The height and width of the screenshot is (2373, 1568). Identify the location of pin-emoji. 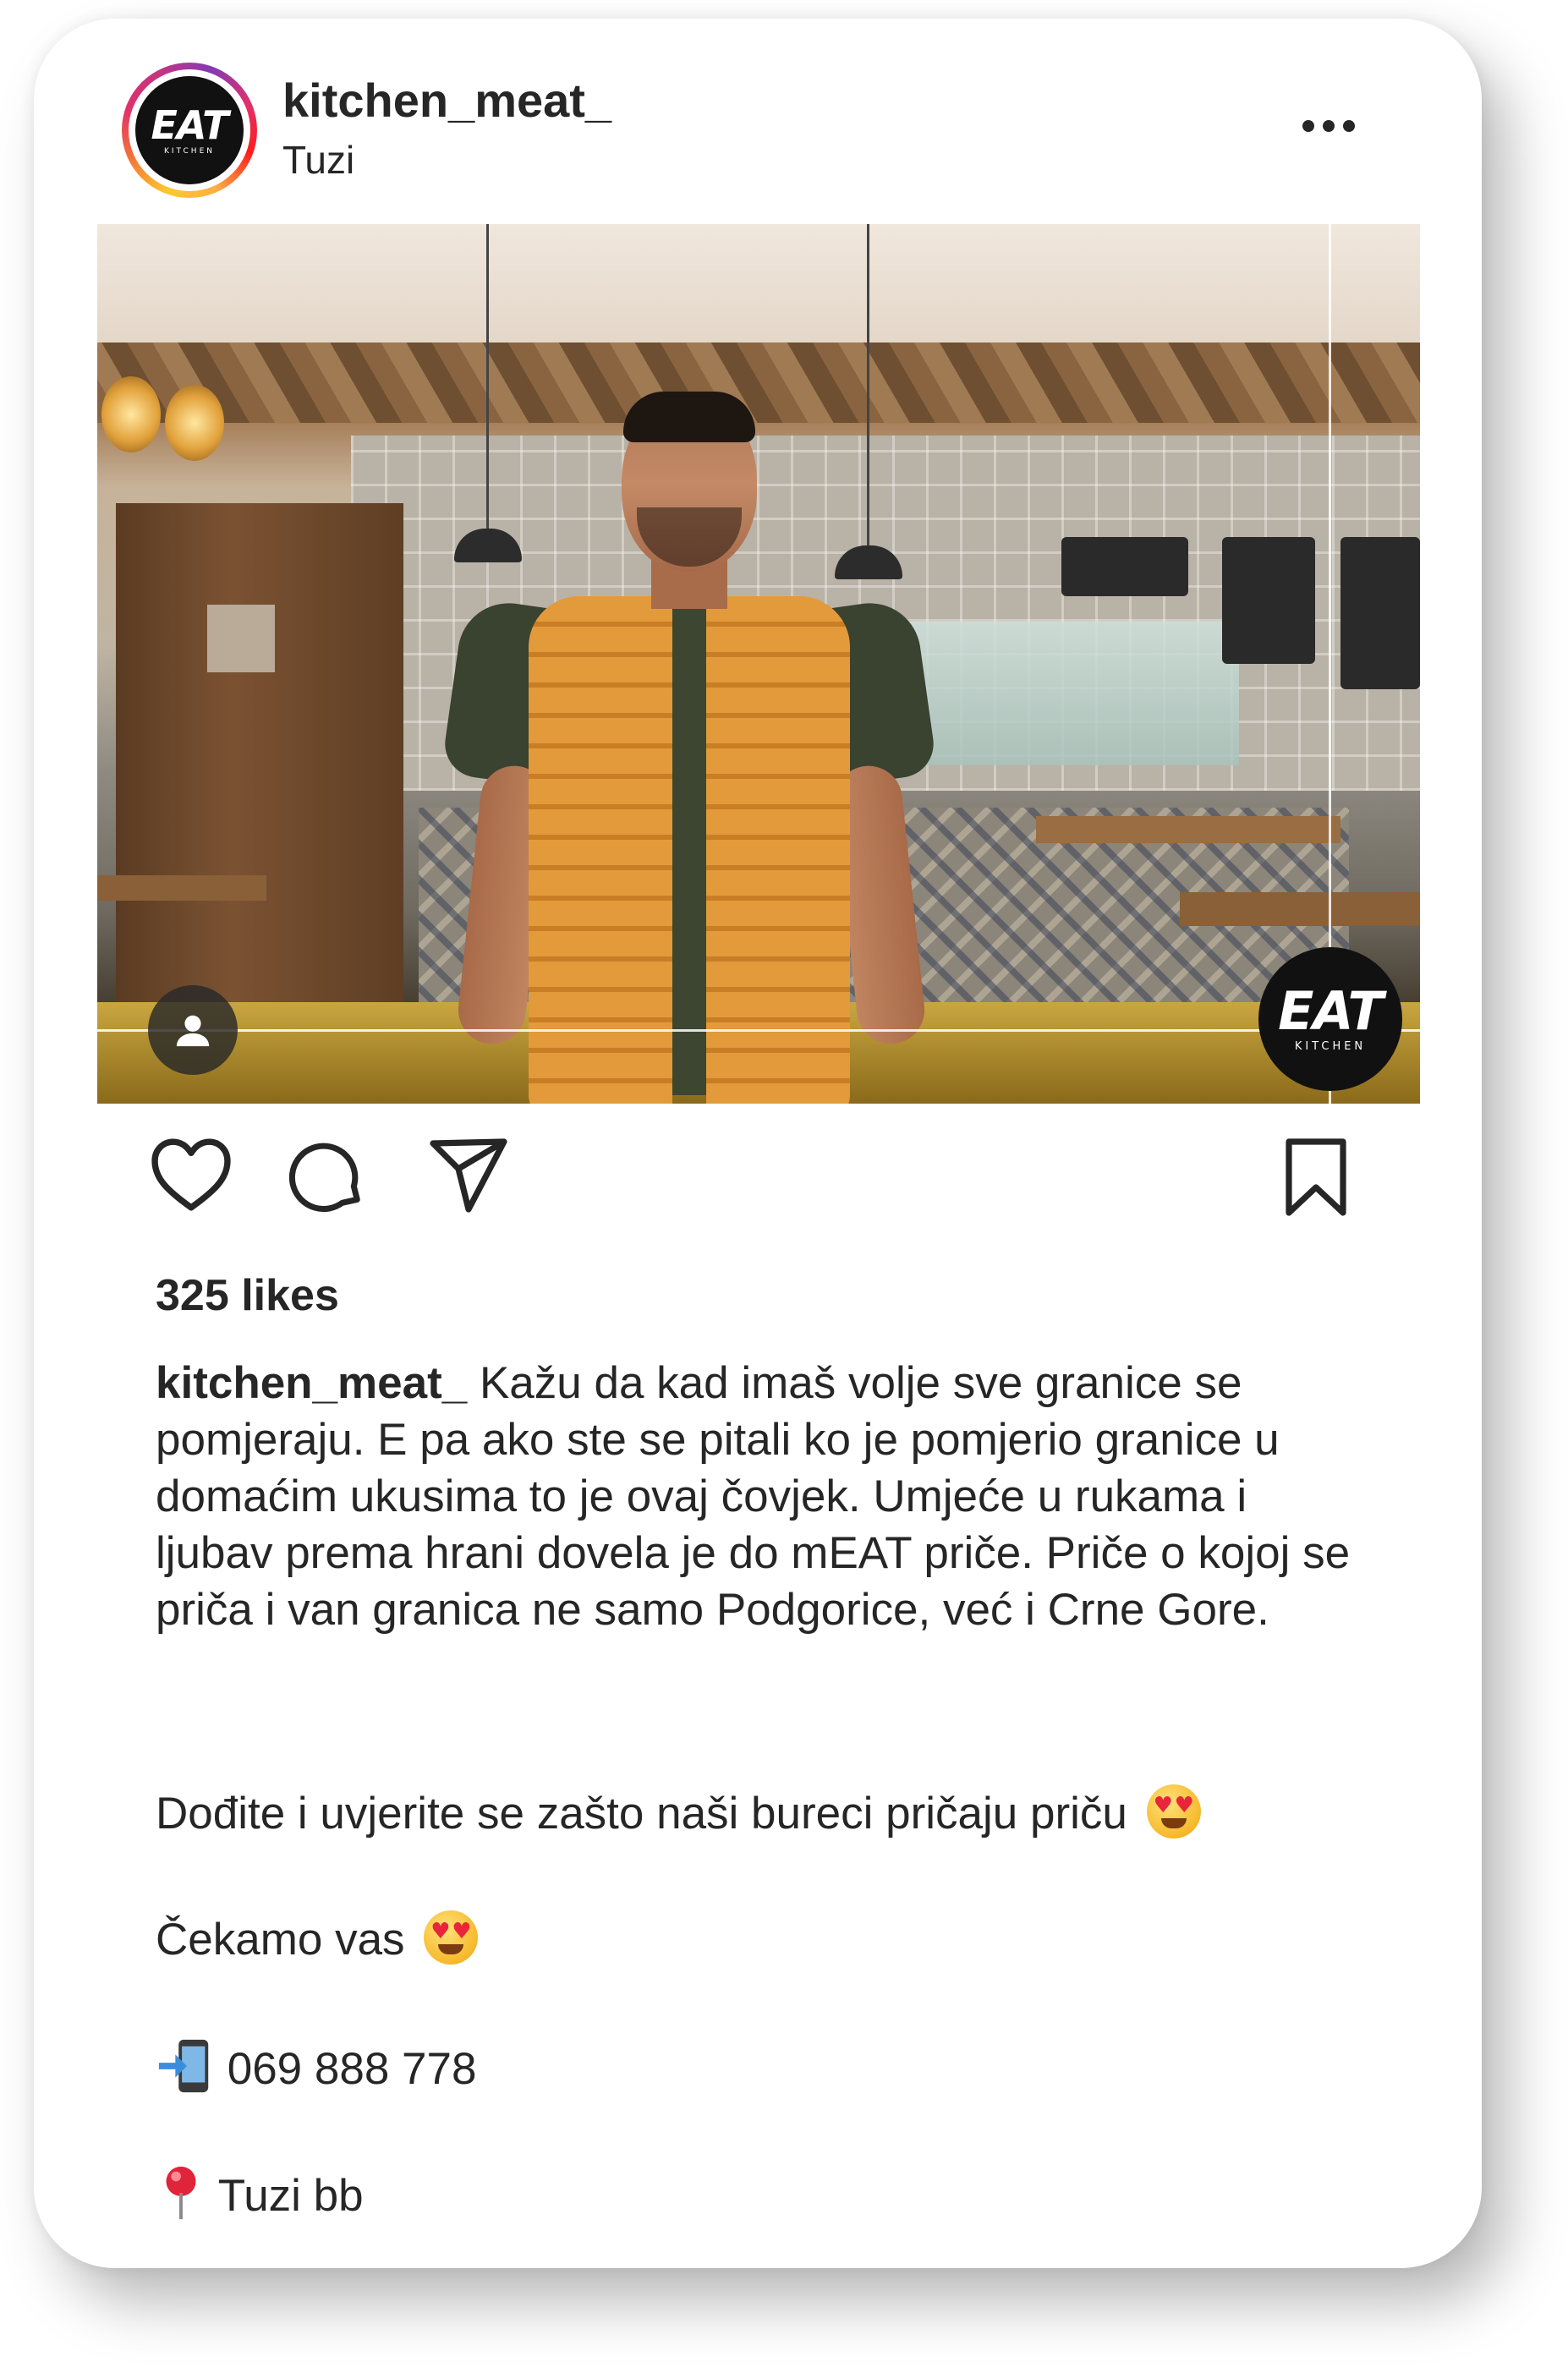
(181, 2192).